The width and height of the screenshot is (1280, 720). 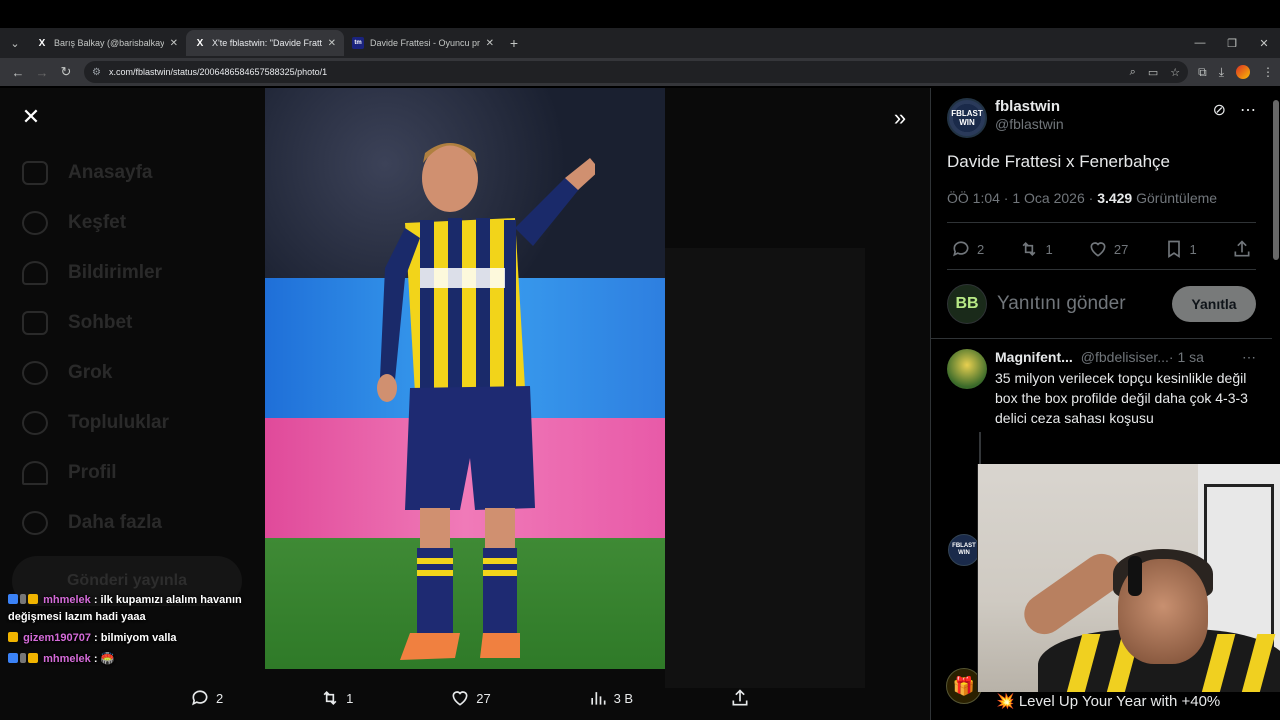 I want to click on dim-nav-item: Anasayfa, so click(x=95, y=173).